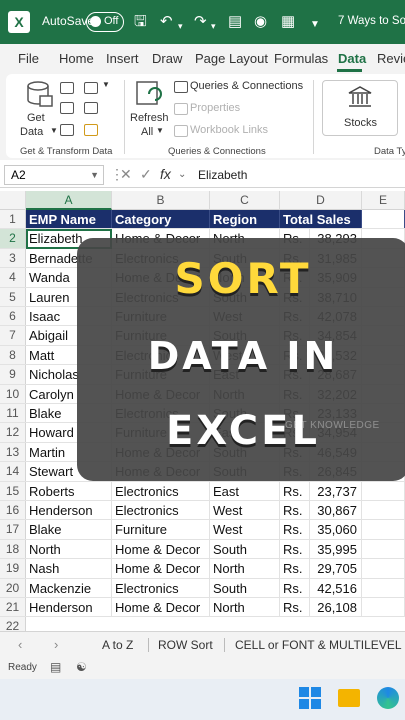 The width and height of the screenshot is (405, 720). I want to click on tab-insert: Insert, so click(122, 58).